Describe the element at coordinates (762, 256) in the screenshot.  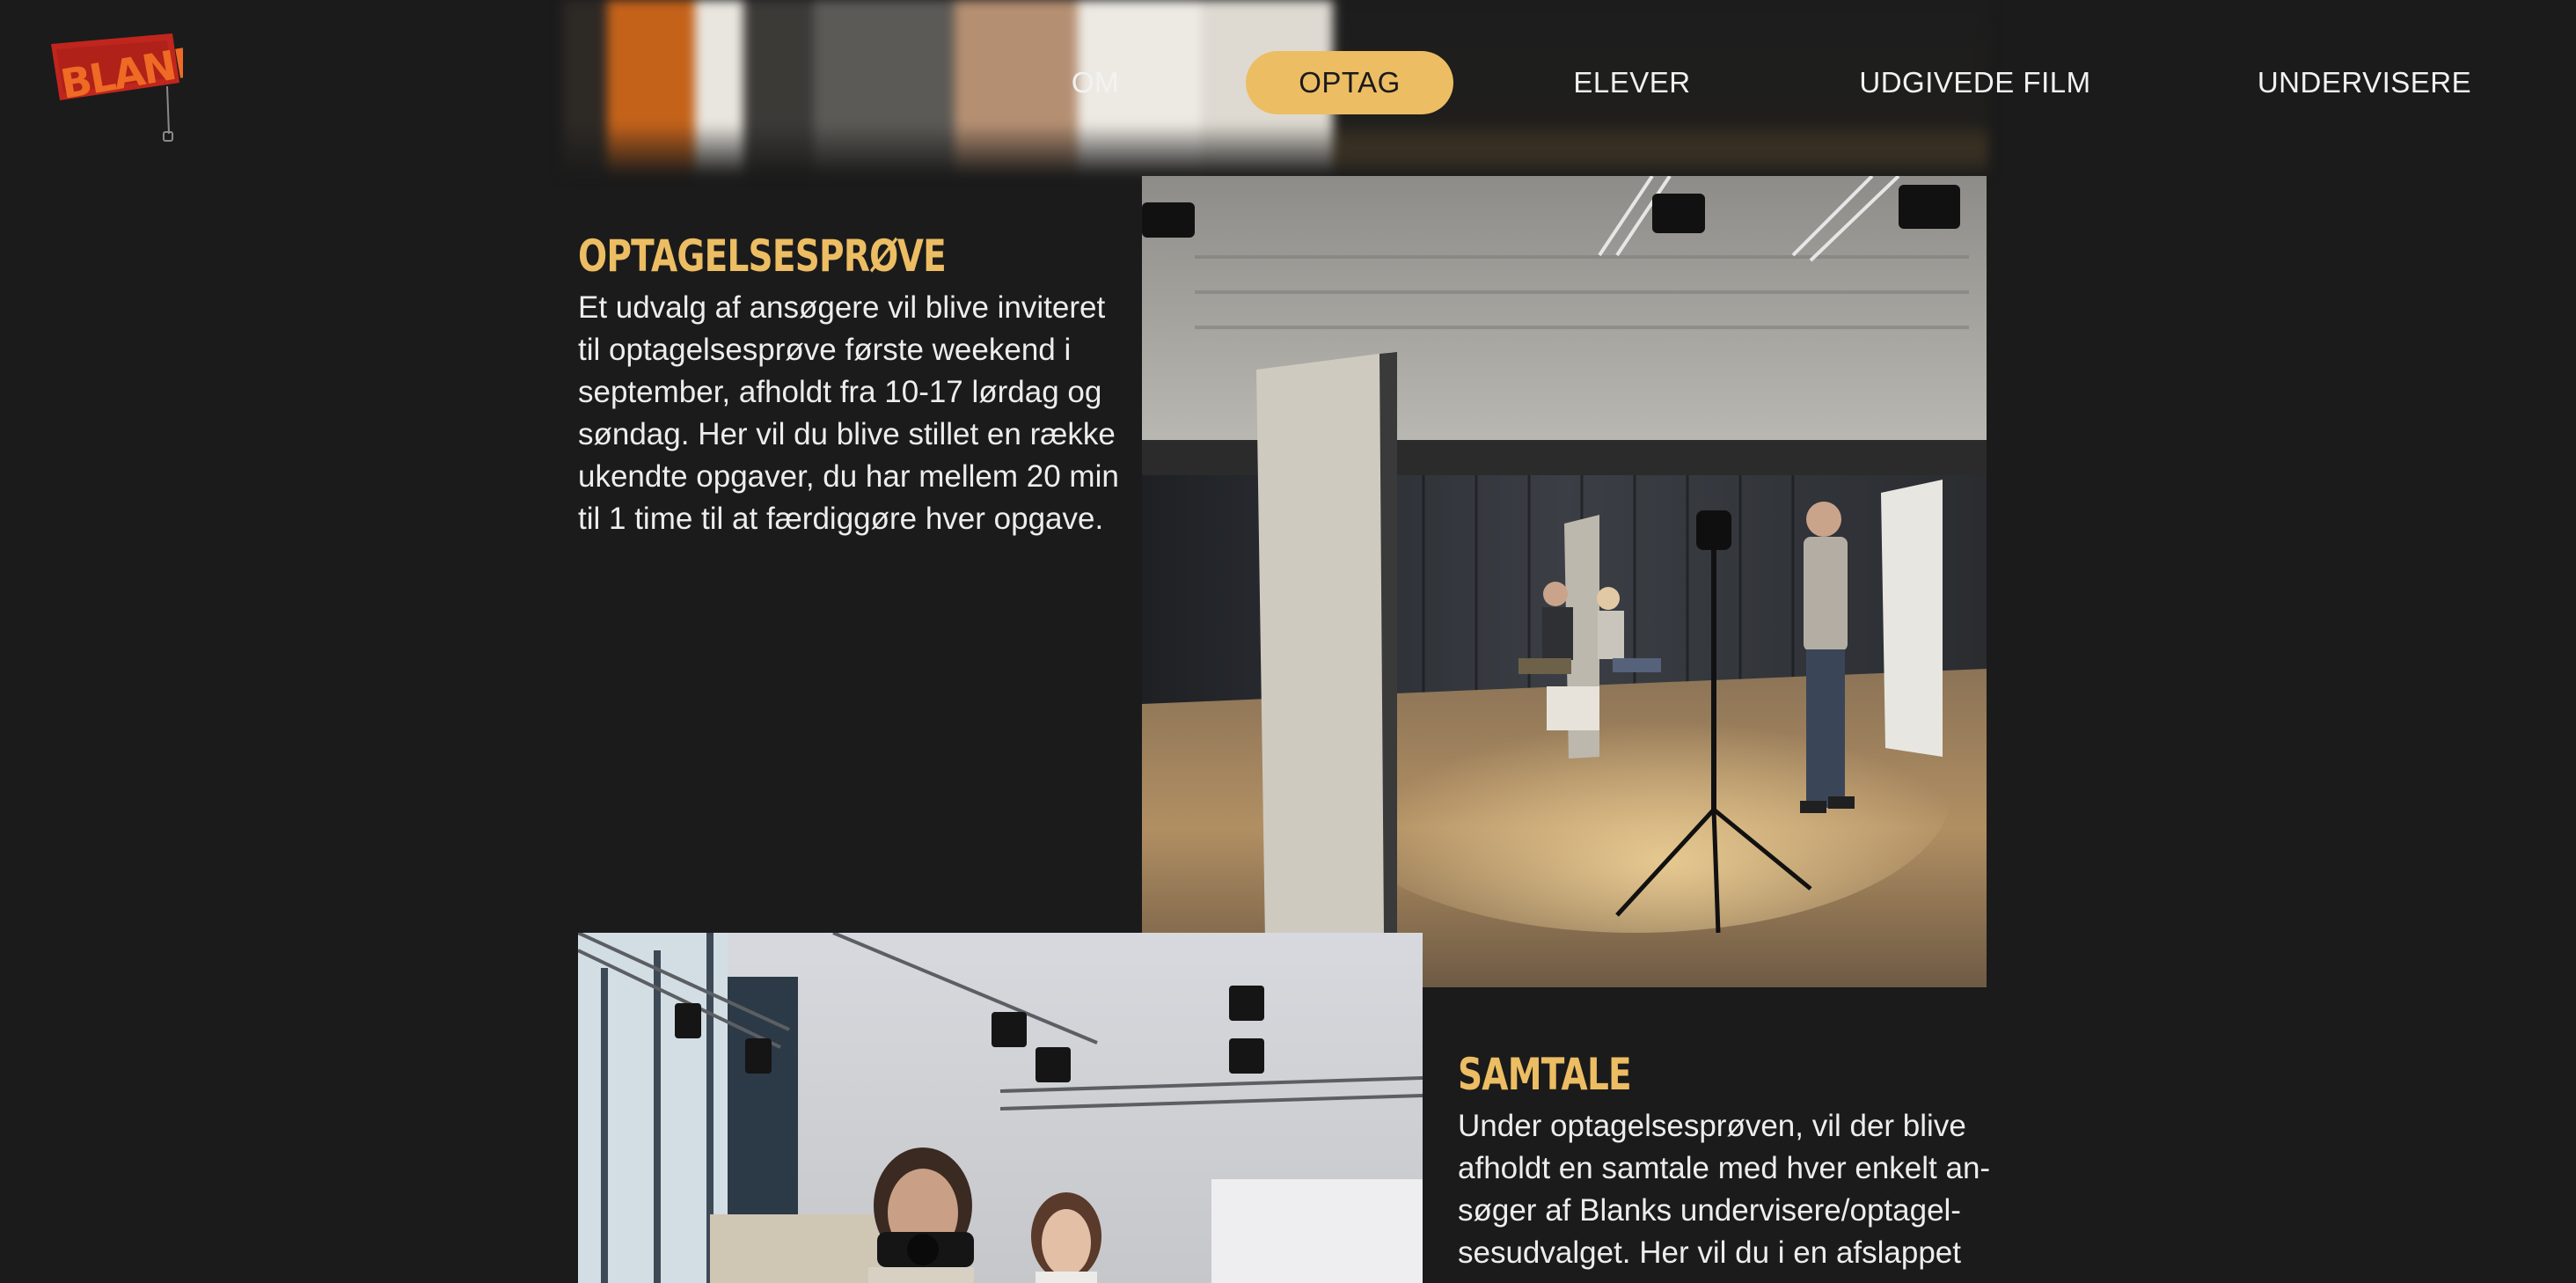
I see `section-heading-optagelsesprove: OPTAGELSESPRØVE` at that location.